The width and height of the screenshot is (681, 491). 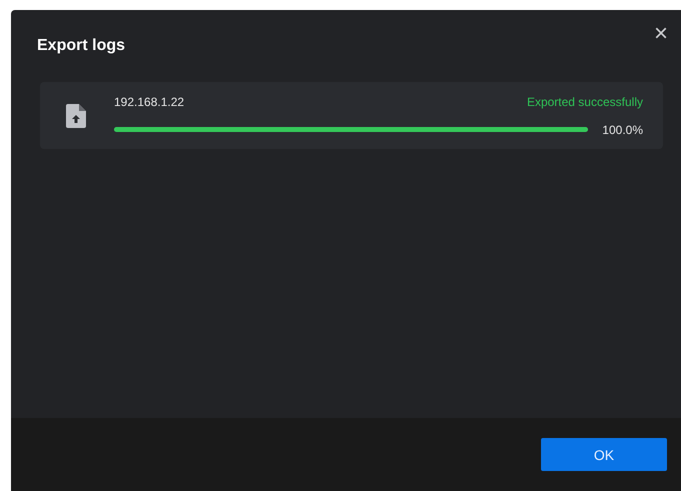 I want to click on progress-percent: 100.0%, so click(x=622, y=129).